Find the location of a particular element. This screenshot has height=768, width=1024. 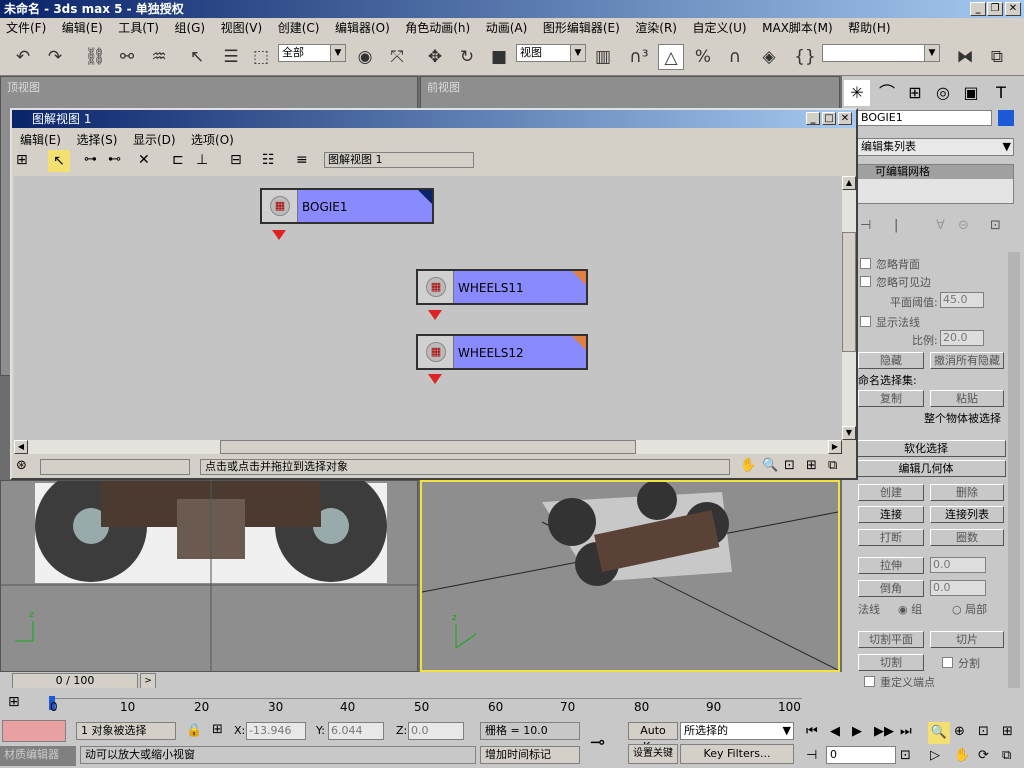

track-bar-icon: ⊞ is located at coordinates (14, 702).